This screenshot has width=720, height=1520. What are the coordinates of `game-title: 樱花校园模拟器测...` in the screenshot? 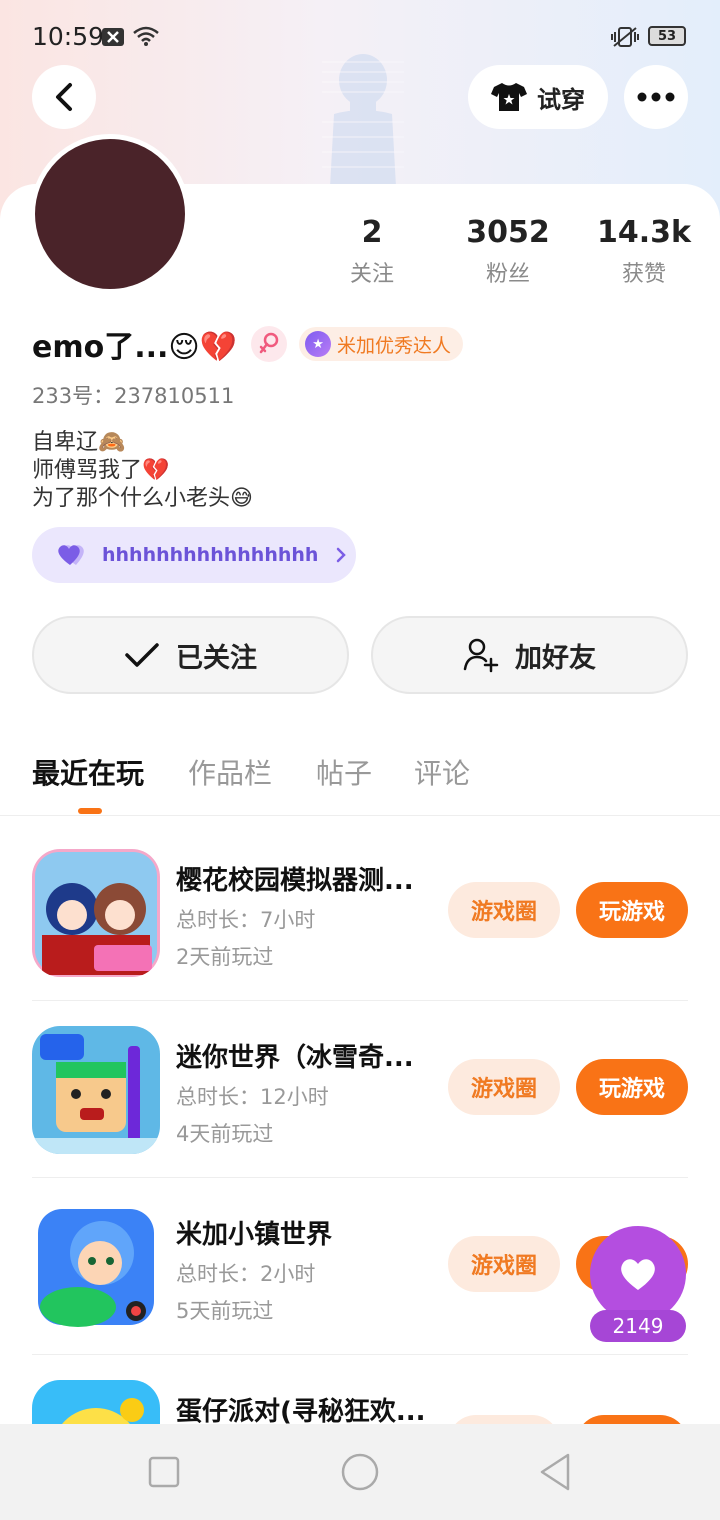 It's located at (295, 881).